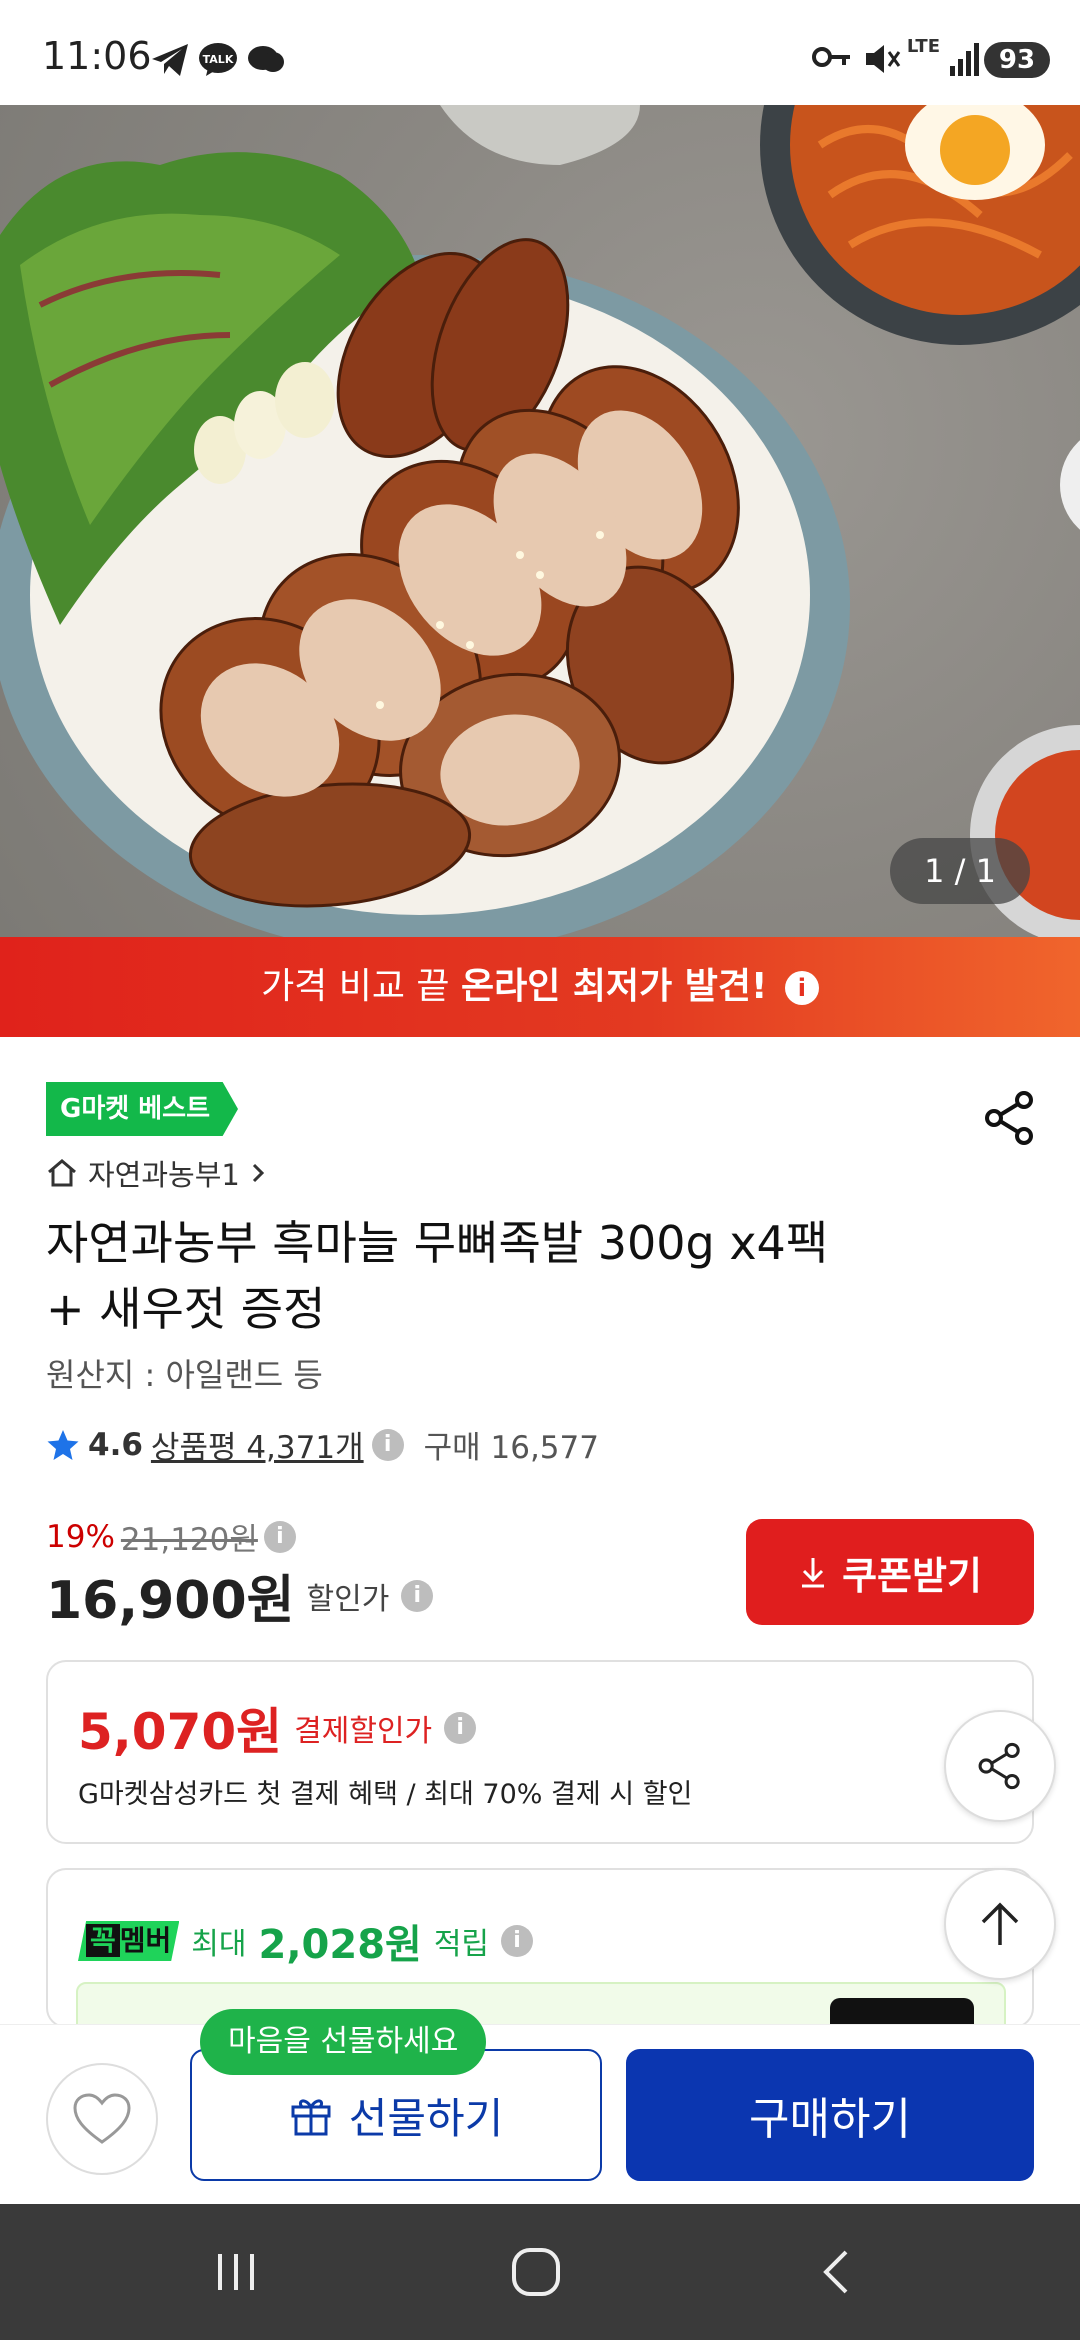 Image resolution: width=1080 pixels, height=2340 pixels. Describe the element at coordinates (813, 1573) in the screenshot. I see `download-icon` at that location.